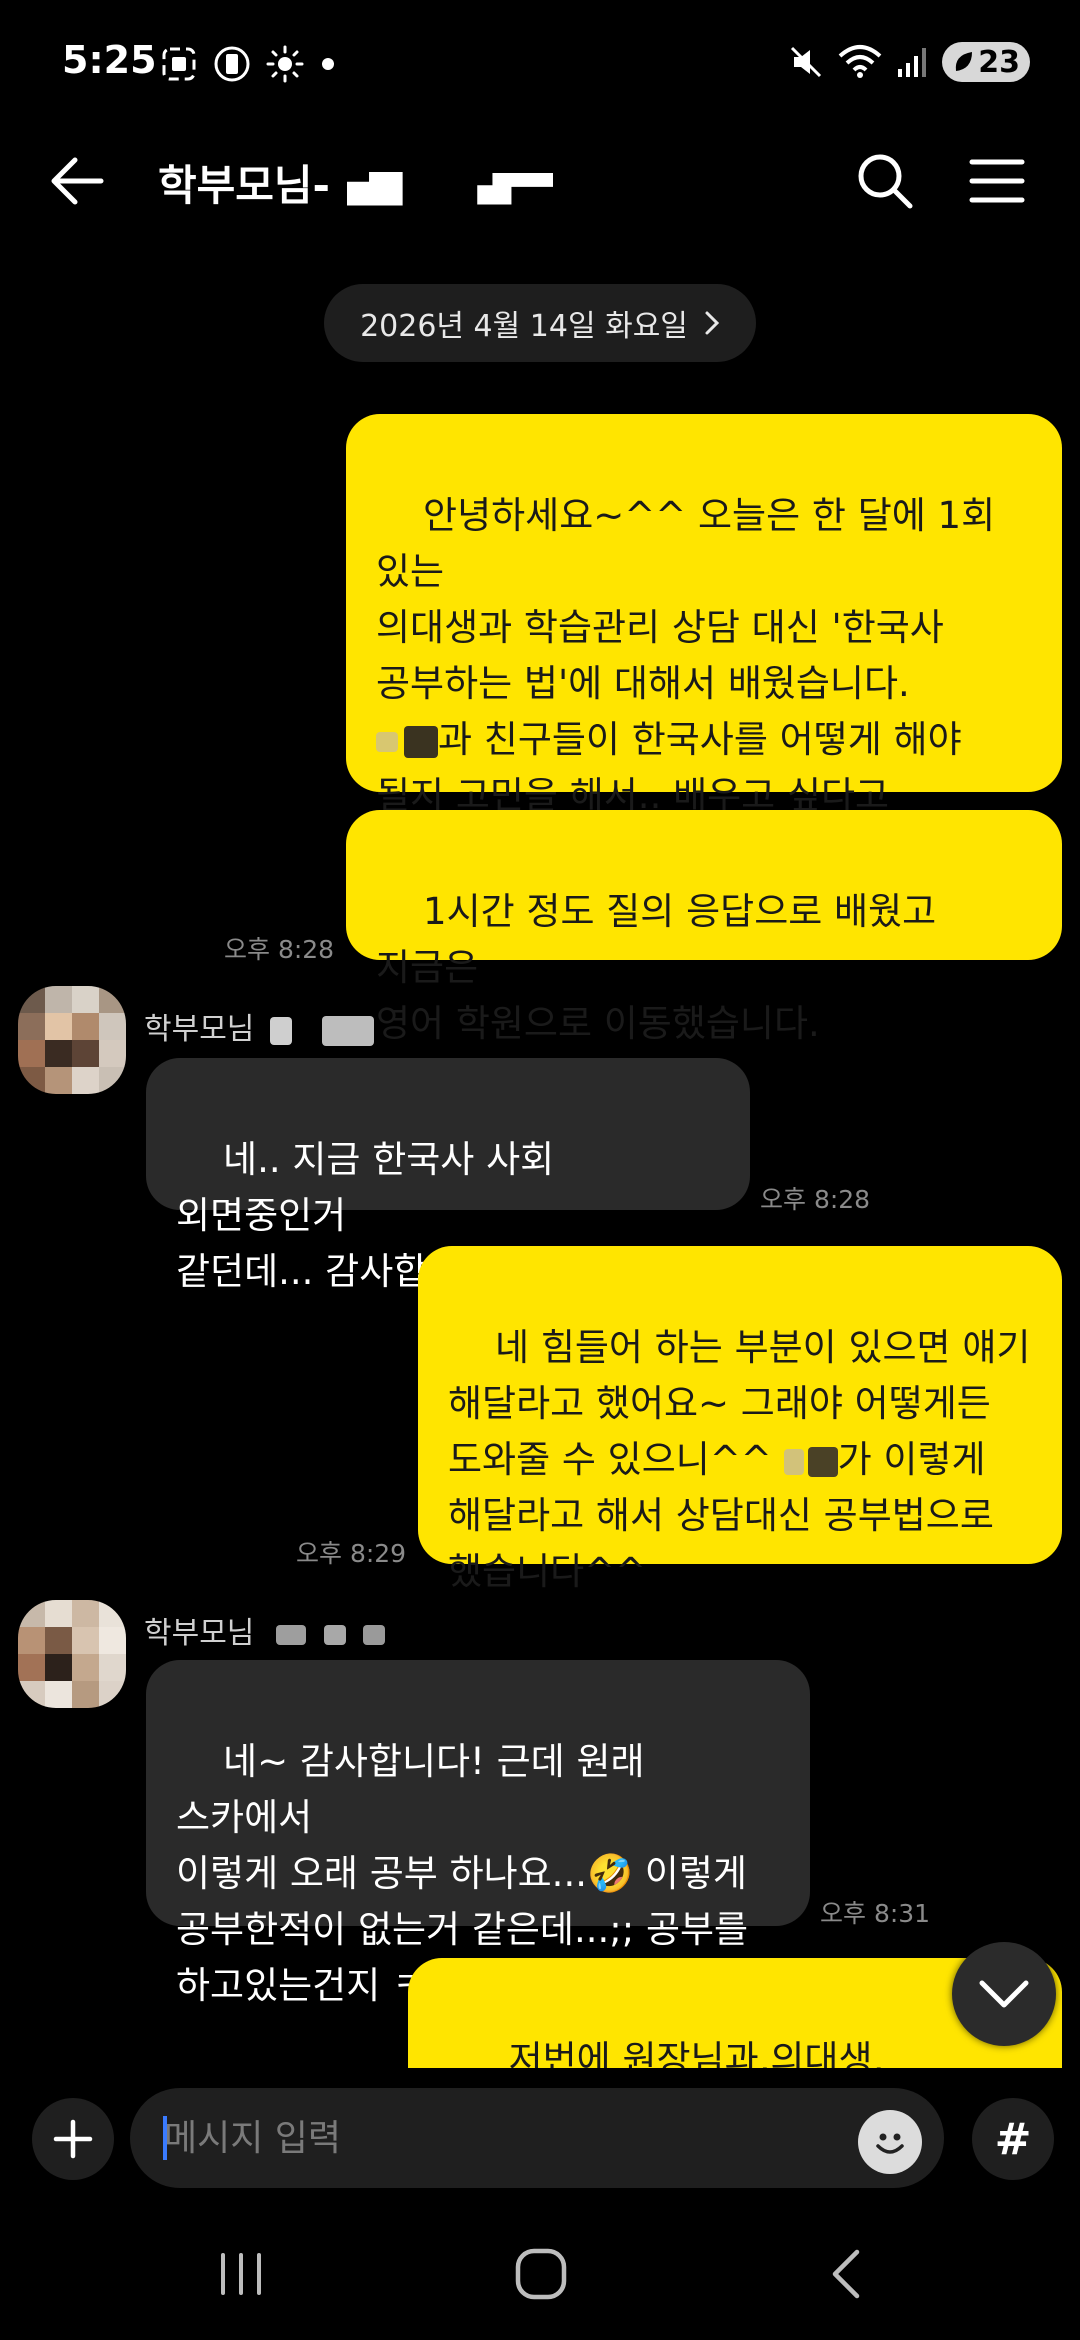 Image resolution: width=1080 pixels, height=2340 pixels. What do you see at coordinates (165, 2138) in the screenshot?
I see `text-caret` at bounding box center [165, 2138].